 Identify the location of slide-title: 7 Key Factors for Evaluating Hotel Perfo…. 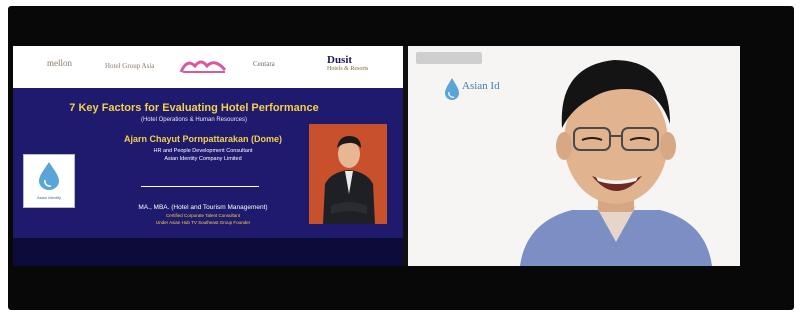
(194, 108).